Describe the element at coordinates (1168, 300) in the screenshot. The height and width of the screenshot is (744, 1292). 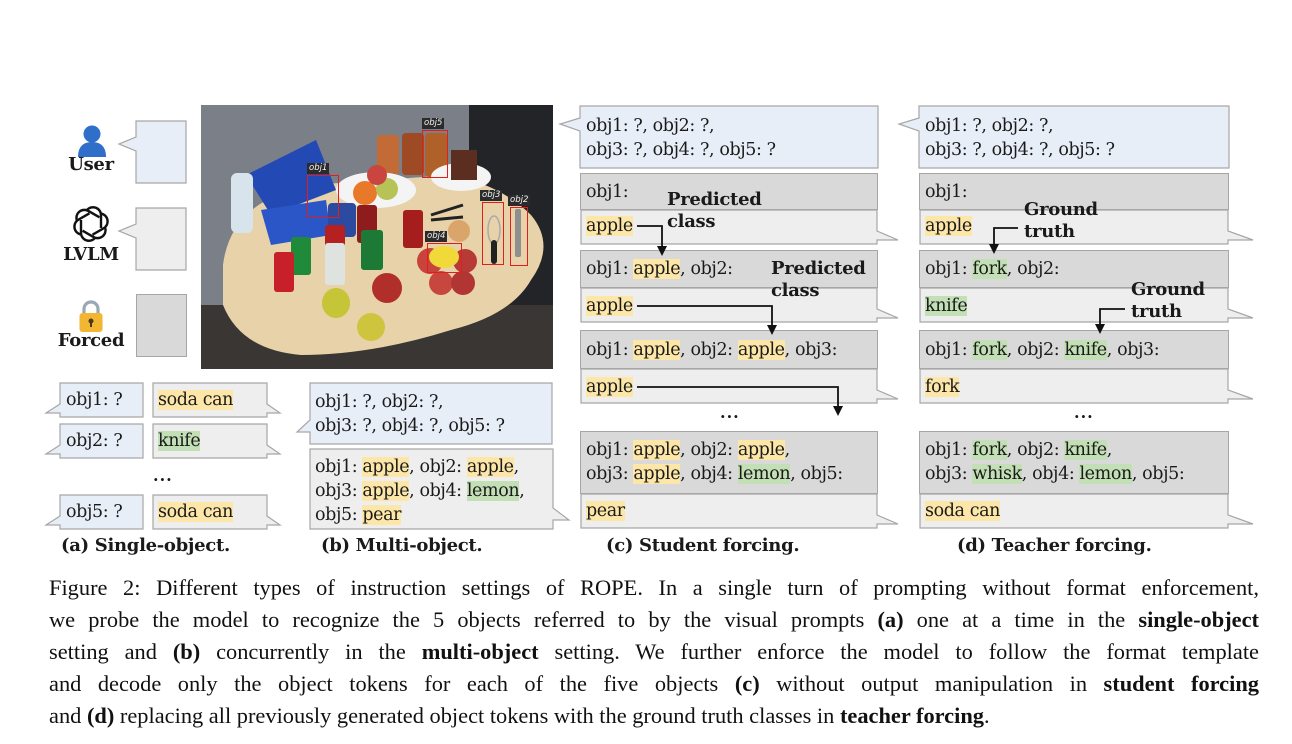
I see `annotation-ground-truth-2: Ground truth` at that location.